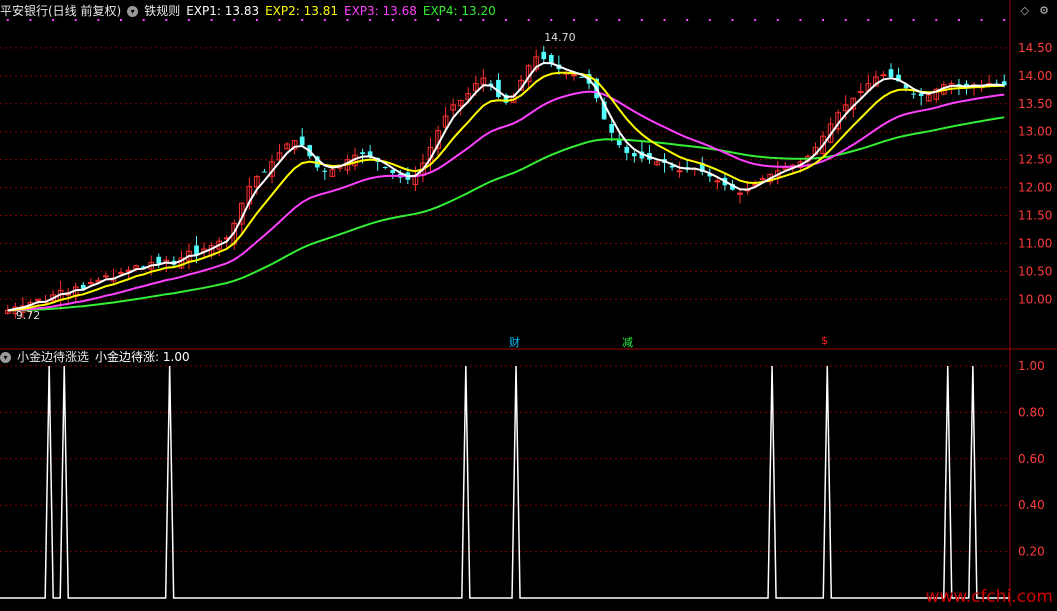  I want to click on sub-tick-label: 0.60, so click(1031, 459).